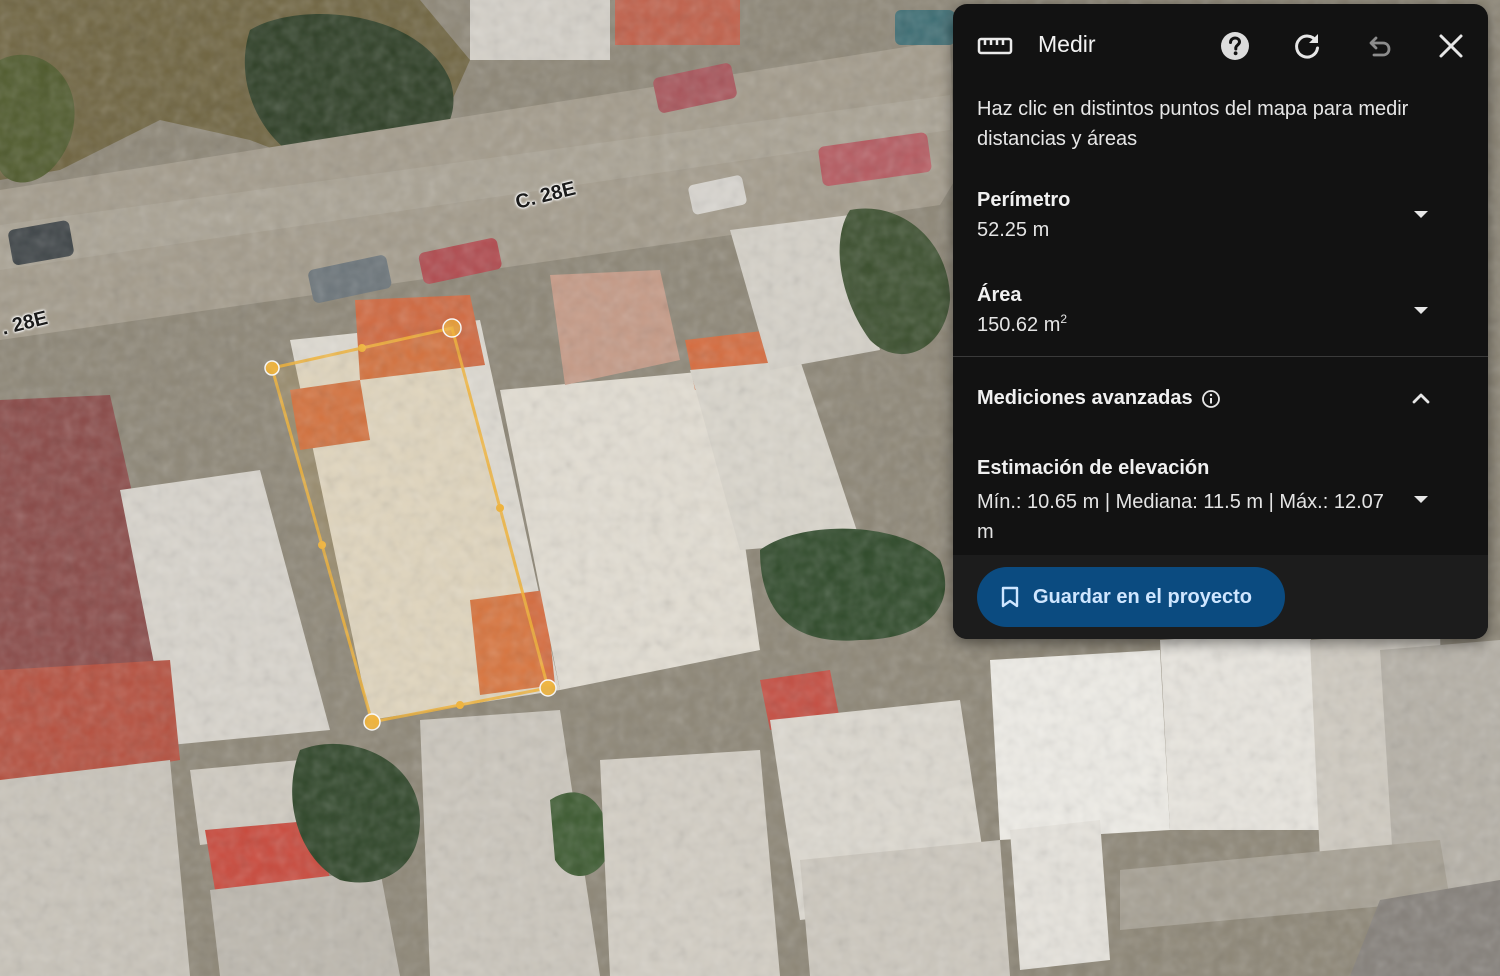  I want to click on area-number: 150.62 m, so click(1019, 325).